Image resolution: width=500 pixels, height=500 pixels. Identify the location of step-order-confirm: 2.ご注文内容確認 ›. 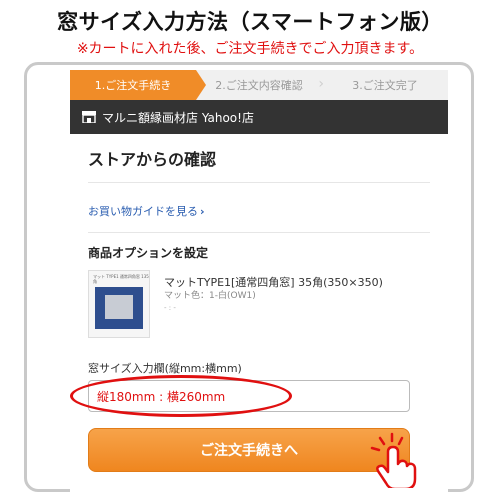
(269, 84).